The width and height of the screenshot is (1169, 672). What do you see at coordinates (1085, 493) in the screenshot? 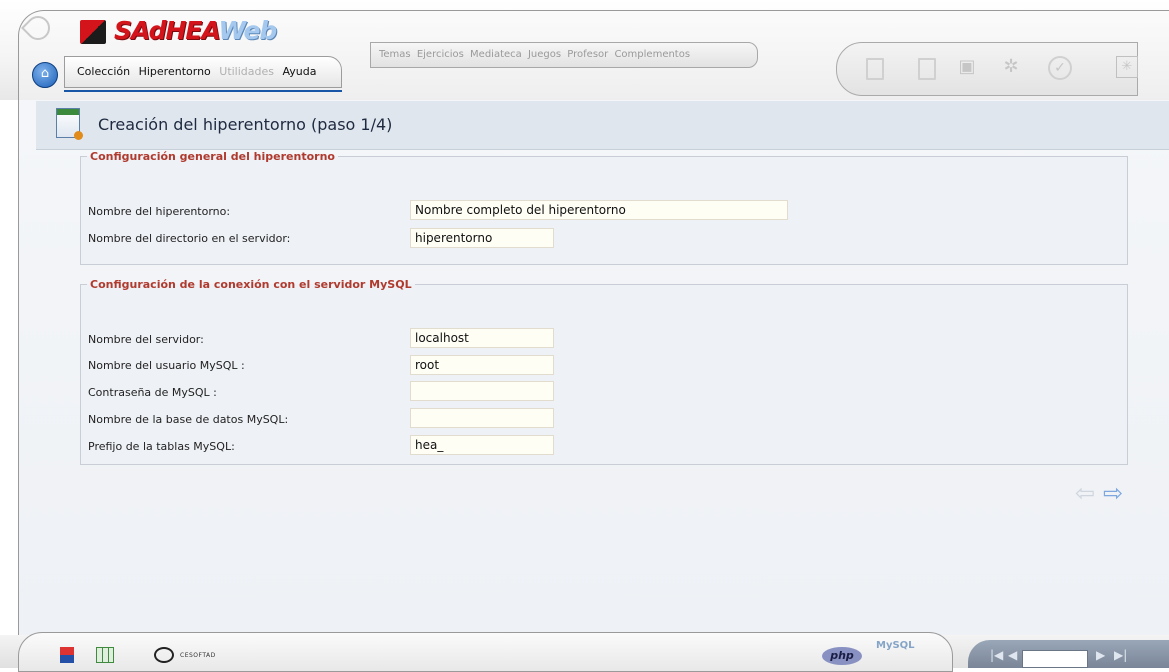
I see `previous-step-arrow-icon: ⇦` at bounding box center [1085, 493].